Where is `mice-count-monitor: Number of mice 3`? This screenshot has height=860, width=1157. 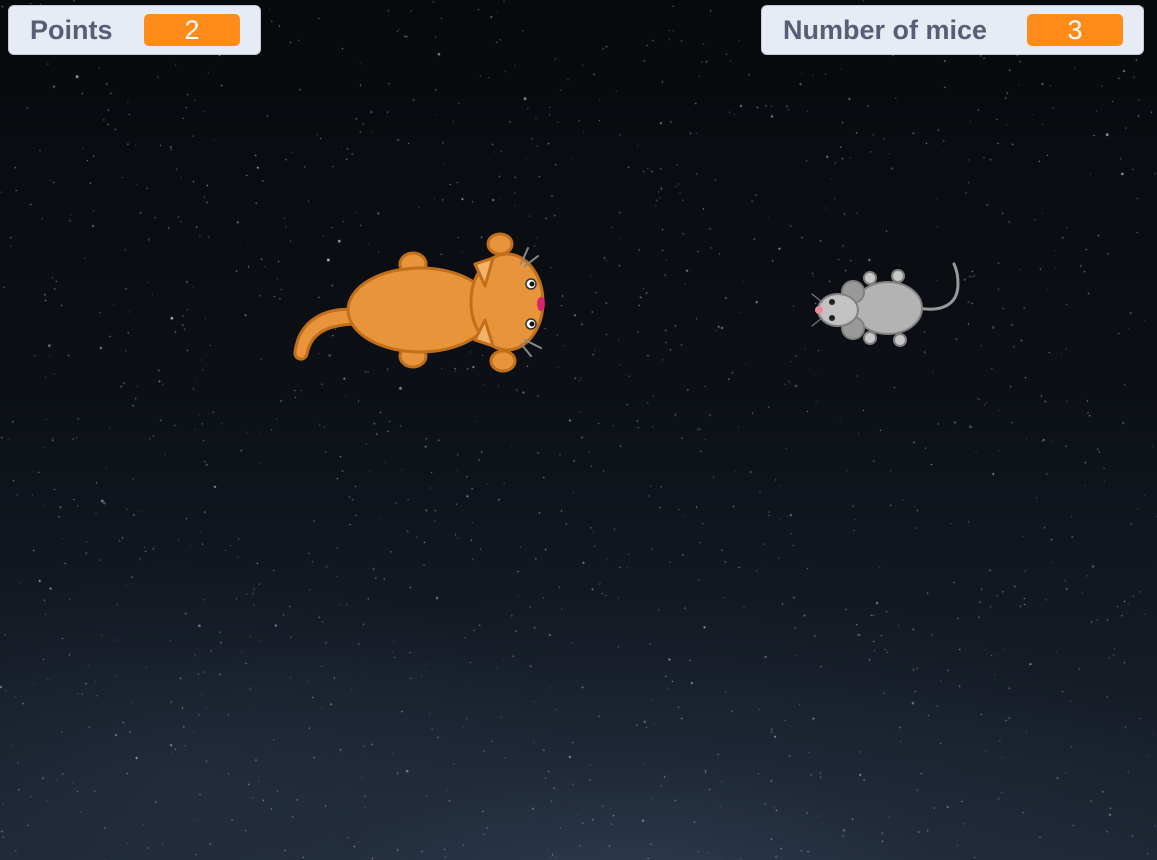
mice-count-monitor: Number of mice 3 is located at coordinates (952, 30).